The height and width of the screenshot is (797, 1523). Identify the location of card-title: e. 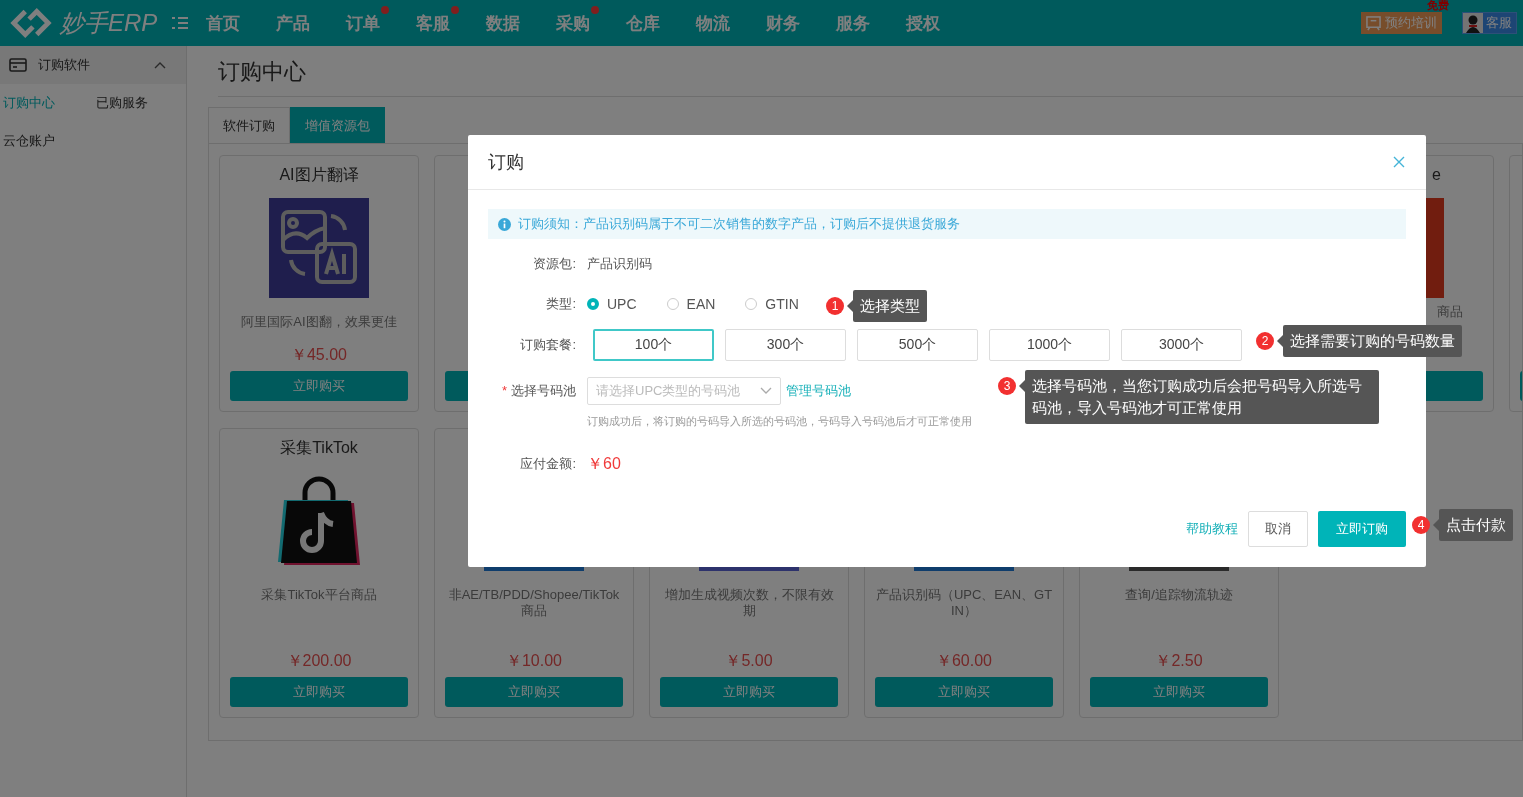
(1436, 175).